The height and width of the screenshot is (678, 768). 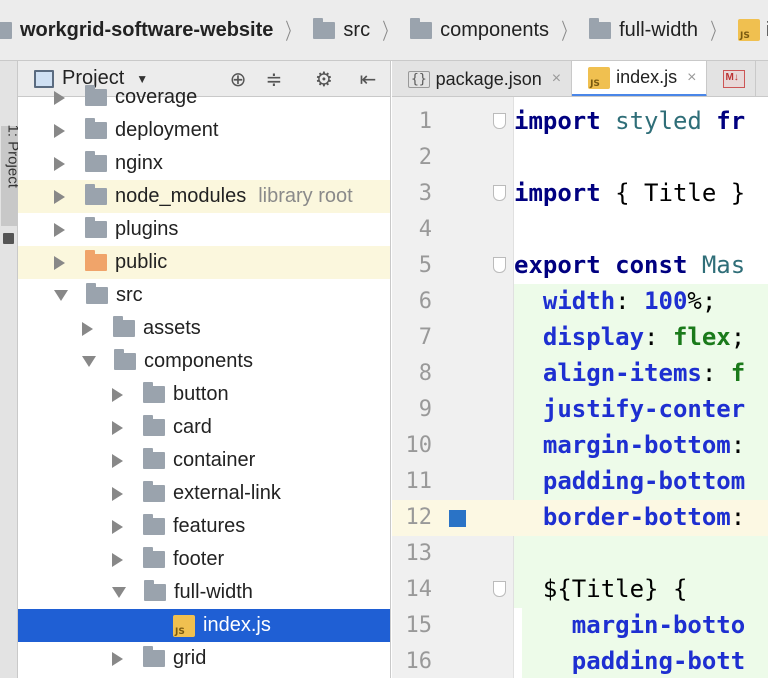 I want to click on editor-tab-bar: {} package.json × index.js ×, so click(x=580, y=79).